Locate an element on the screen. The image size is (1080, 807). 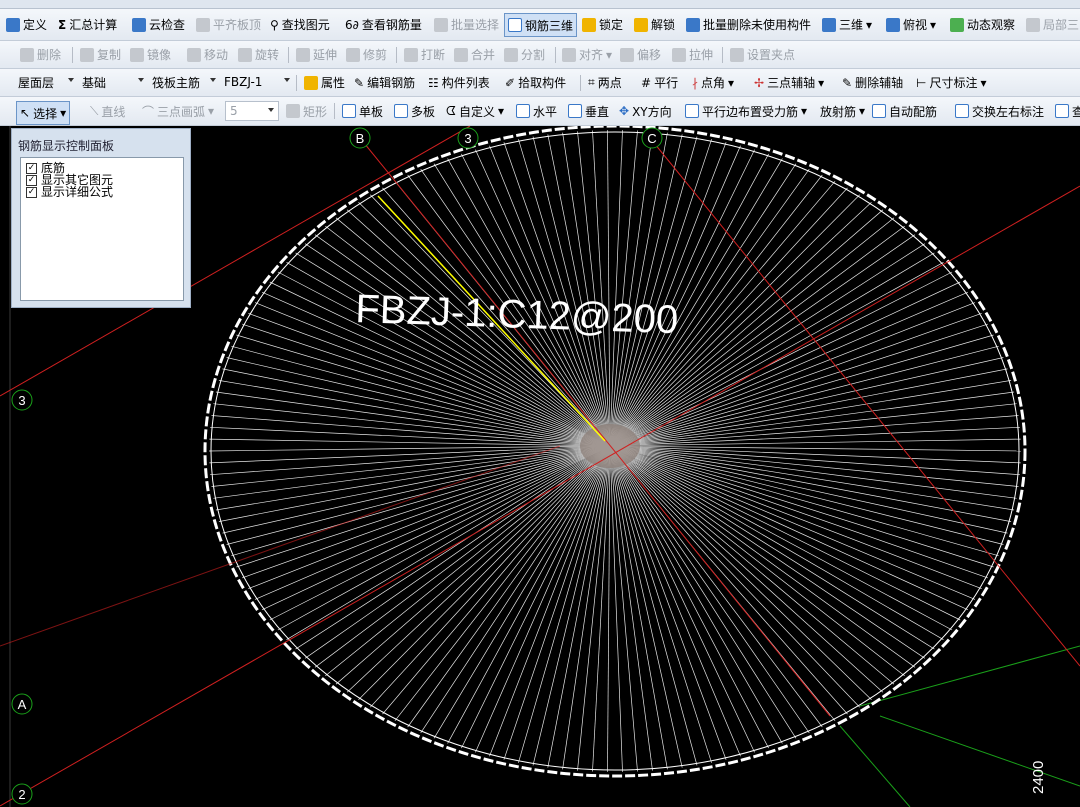
cloud-check-button: 云检查 is located at coordinates (158, 24).